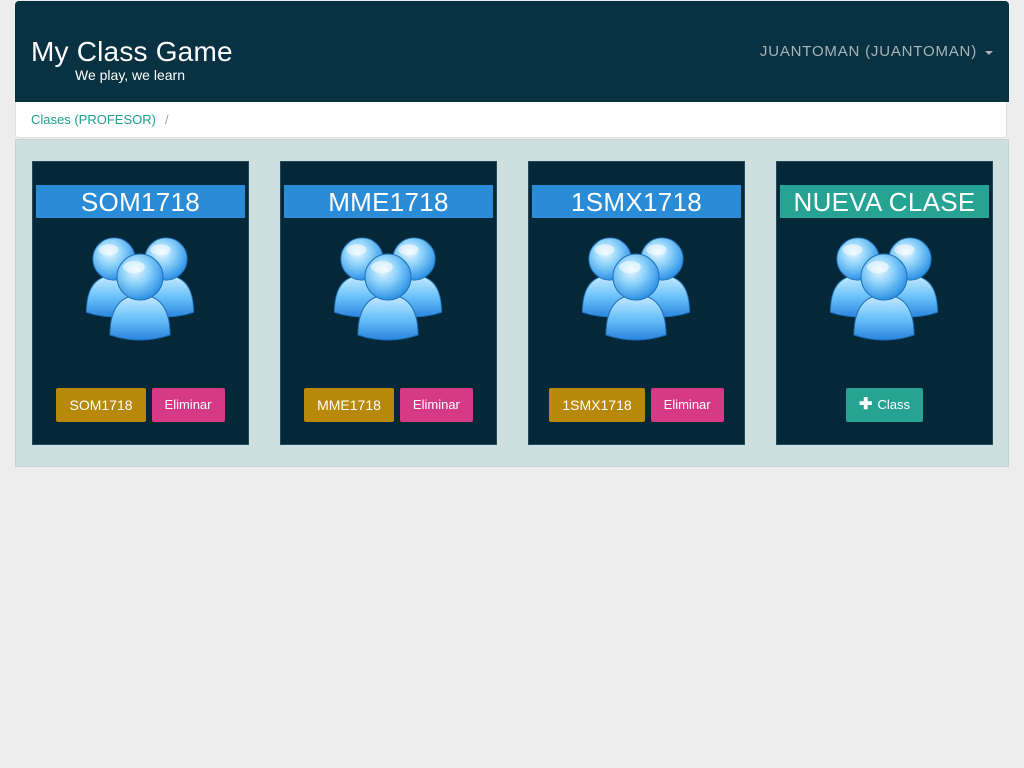 This screenshot has height=768, width=1024. I want to click on class-card-title: SOM1718, so click(140, 201).